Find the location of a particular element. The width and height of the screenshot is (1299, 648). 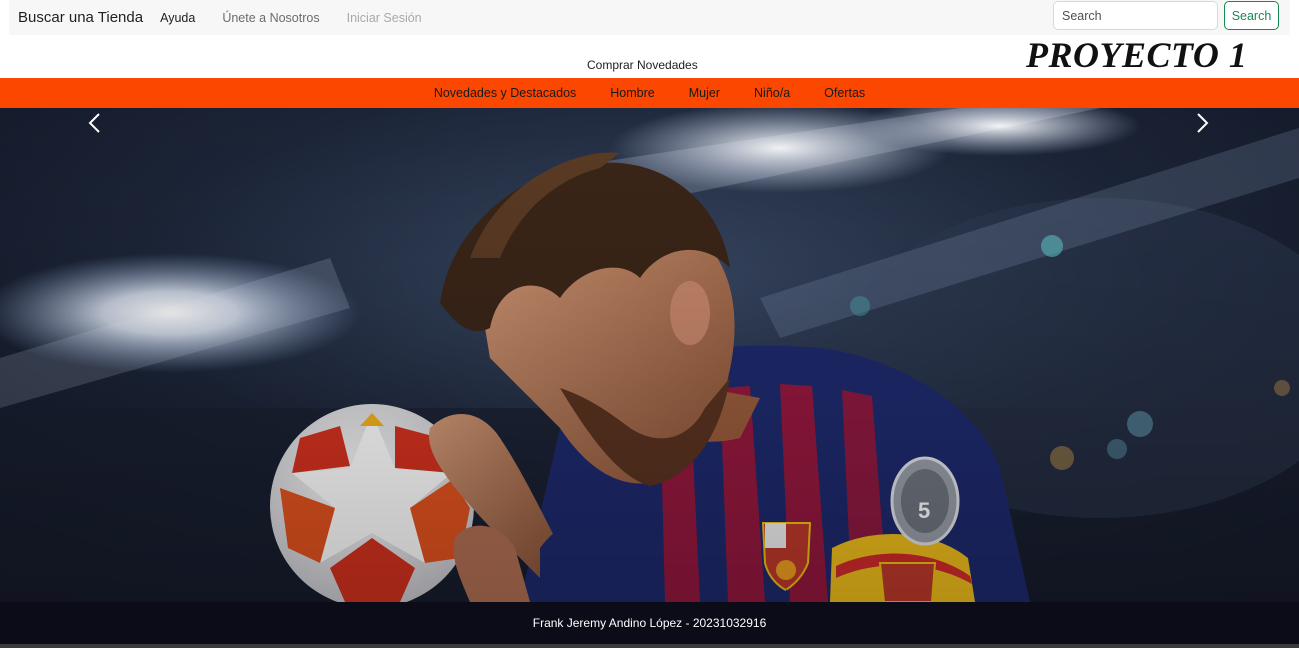

chevron-right-icon is located at coordinates (1202, 123).